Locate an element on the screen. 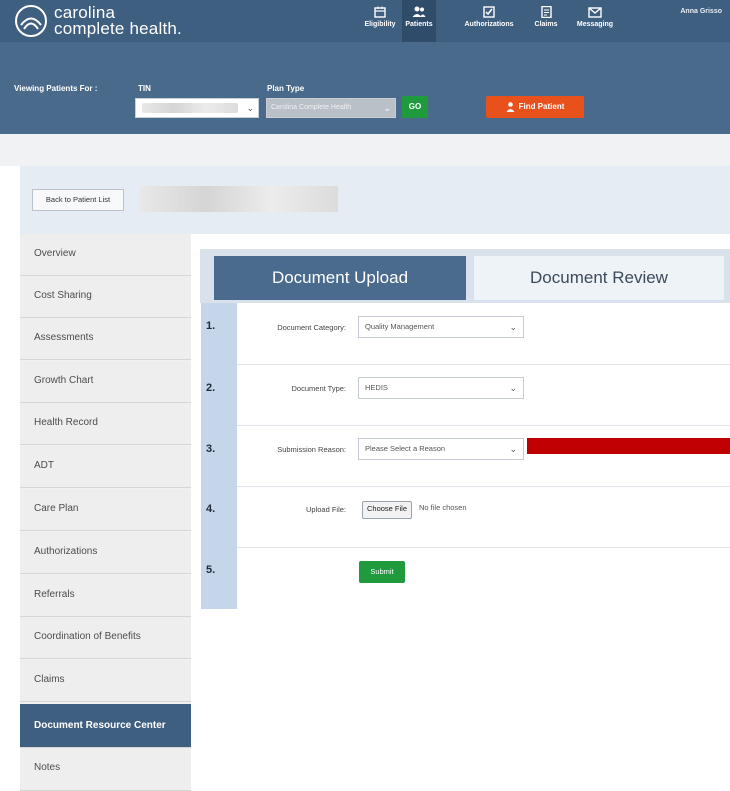 Image resolution: width=730 pixels, height=791 pixels. nav-messaging-label: Messaging is located at coordinates (595, 24).